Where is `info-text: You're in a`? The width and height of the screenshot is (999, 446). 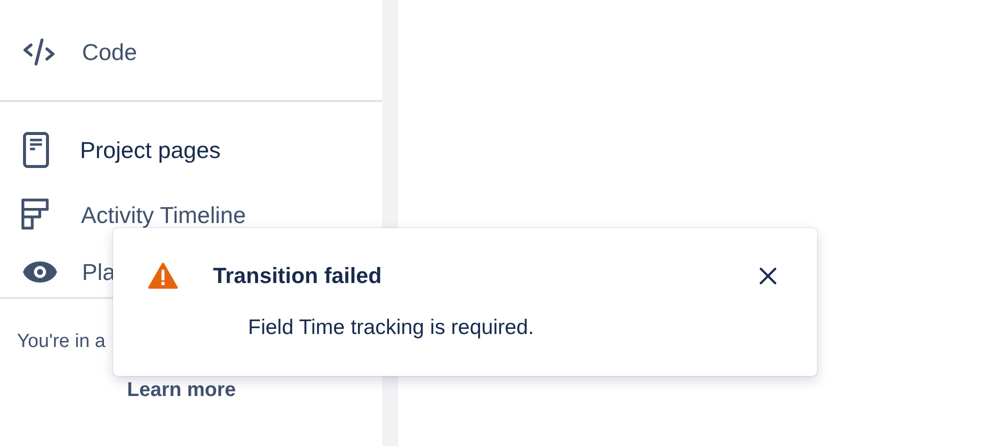 info-text: You're in a is located at coordinates (61, 342).